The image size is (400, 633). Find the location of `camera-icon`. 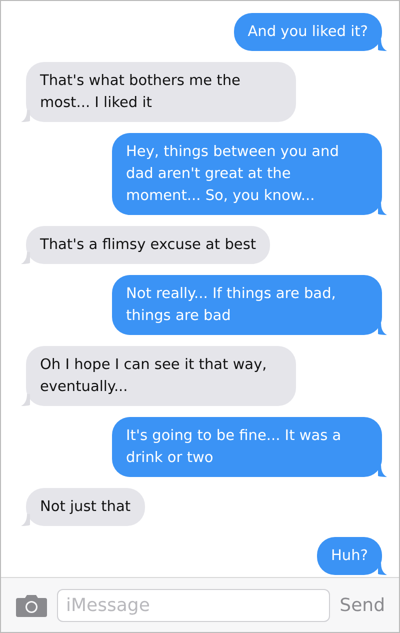

camera-icon is located at coordinates (31, 605).